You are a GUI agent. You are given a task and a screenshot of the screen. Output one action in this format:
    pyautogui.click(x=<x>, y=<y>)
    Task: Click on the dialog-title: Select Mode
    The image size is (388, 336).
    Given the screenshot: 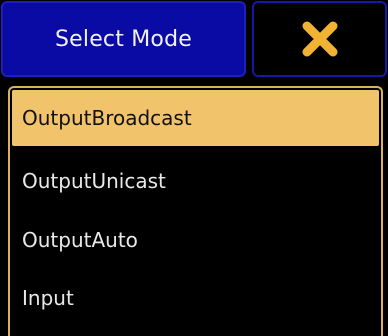 What is the action you would take?
    pyautogui.click(x=123, y=39)
    